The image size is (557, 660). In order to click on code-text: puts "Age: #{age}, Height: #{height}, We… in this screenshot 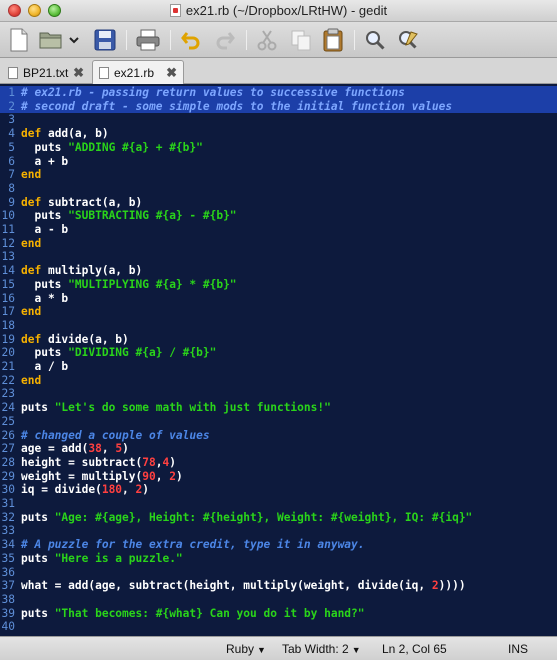, I will do `click(246, 518)`.